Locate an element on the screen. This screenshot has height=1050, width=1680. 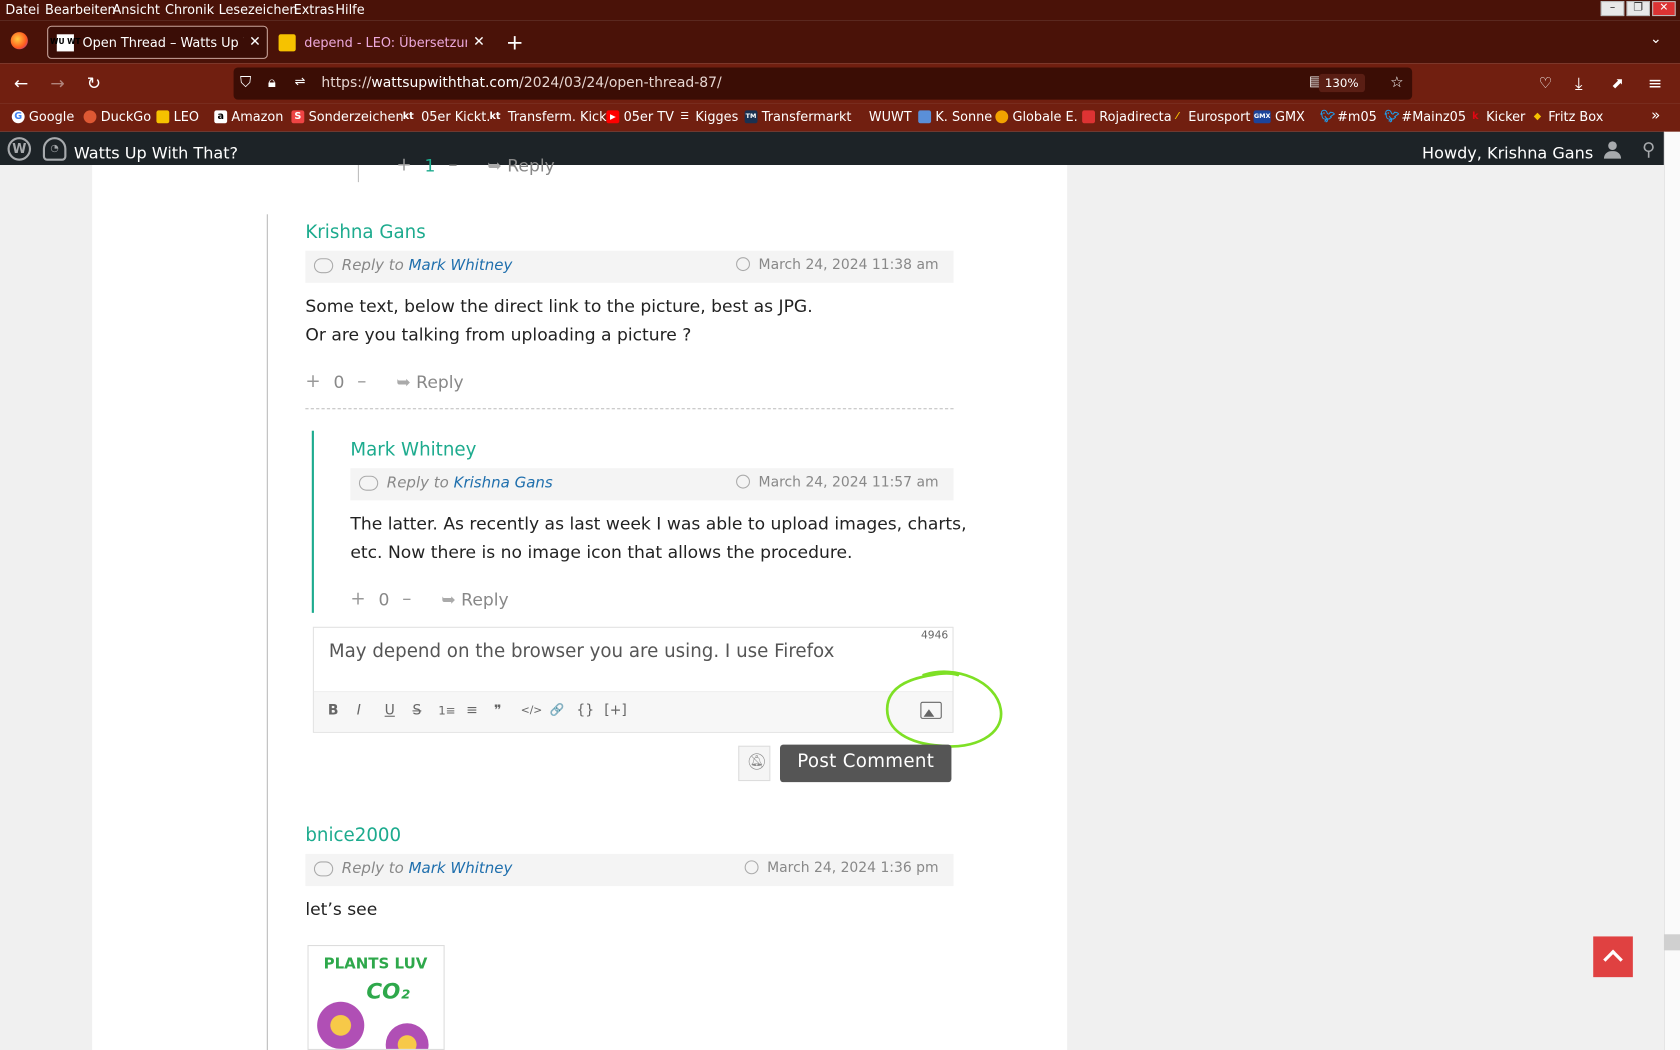
bookmark-gmx: GMX GMX is located at coordinates (1279, 116).